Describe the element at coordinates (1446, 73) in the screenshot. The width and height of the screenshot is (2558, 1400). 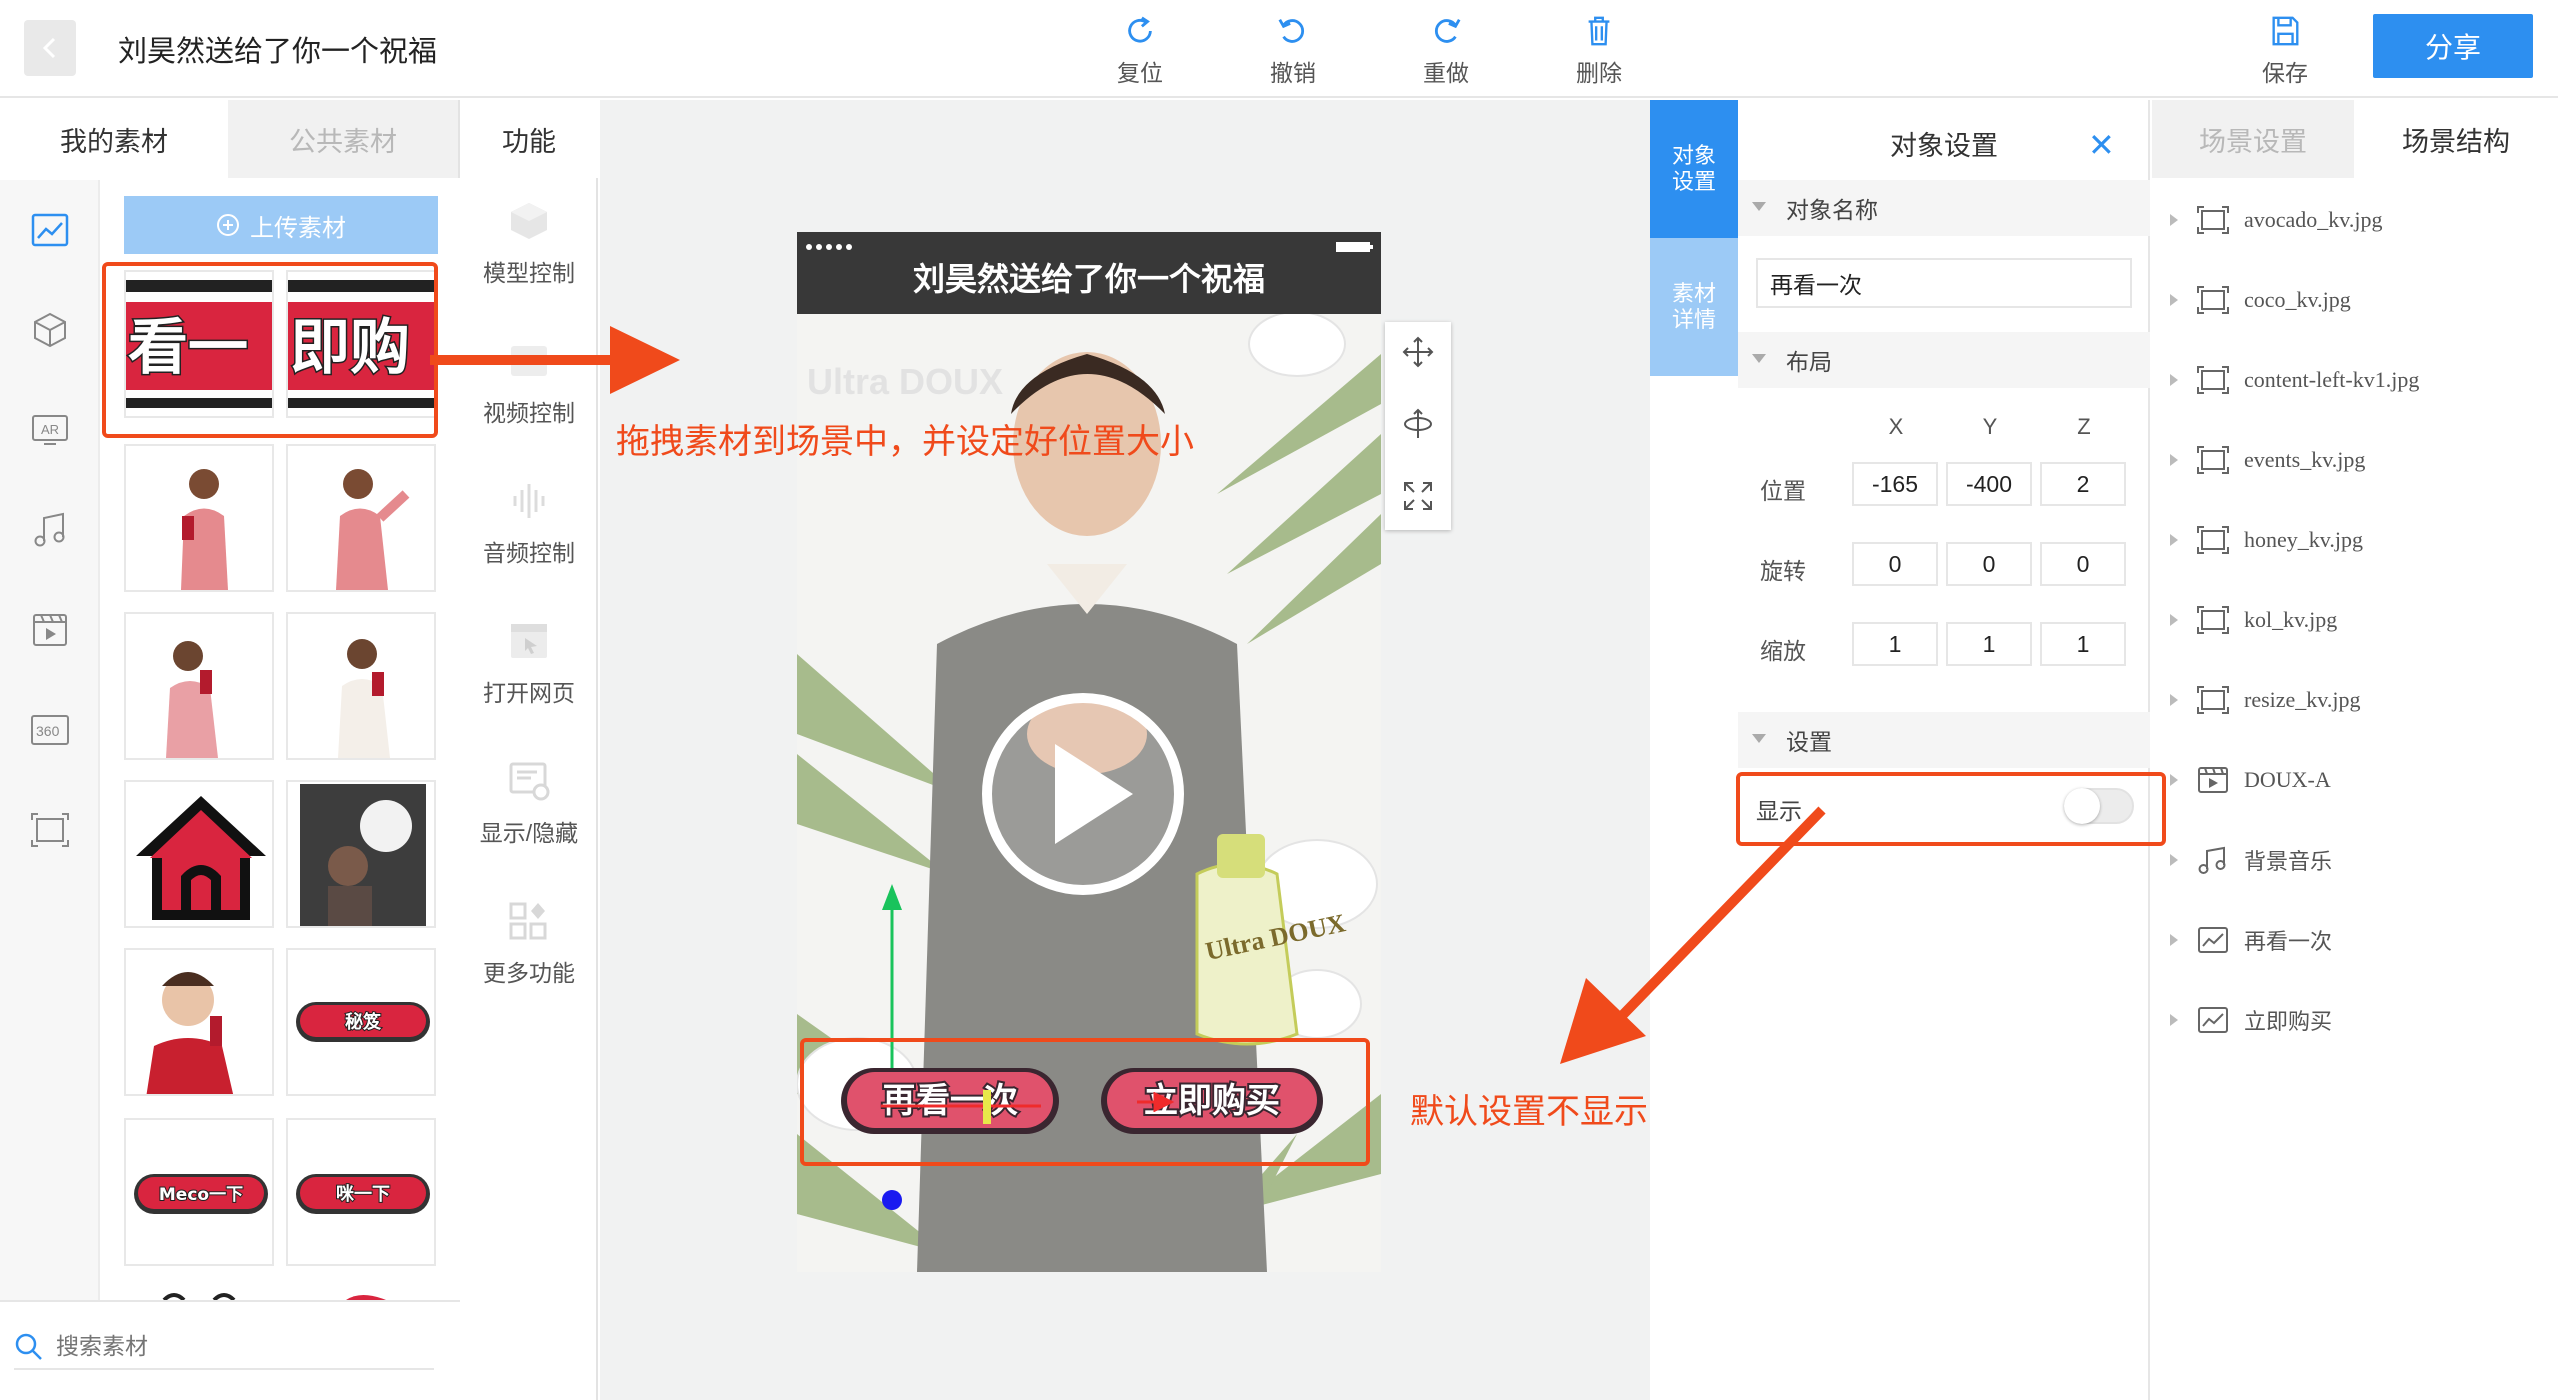
I see `redo-label: 重做` at that location.